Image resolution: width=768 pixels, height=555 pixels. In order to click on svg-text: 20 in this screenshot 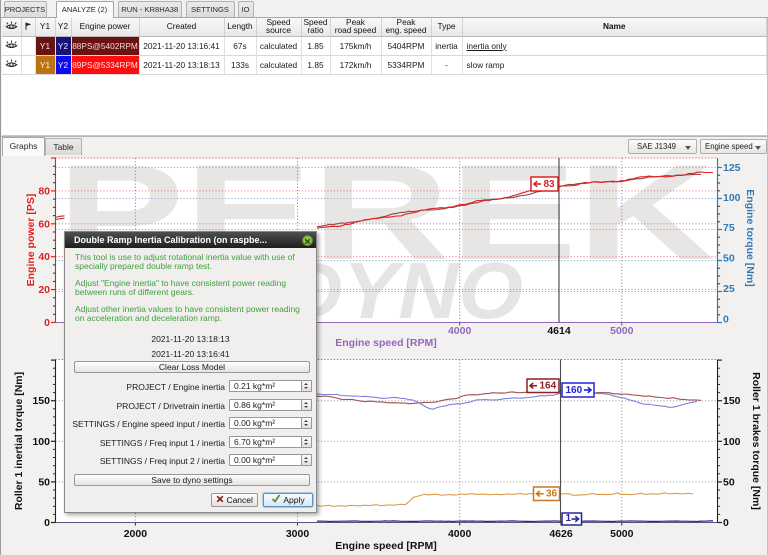, I will do `click(44, 290)`.